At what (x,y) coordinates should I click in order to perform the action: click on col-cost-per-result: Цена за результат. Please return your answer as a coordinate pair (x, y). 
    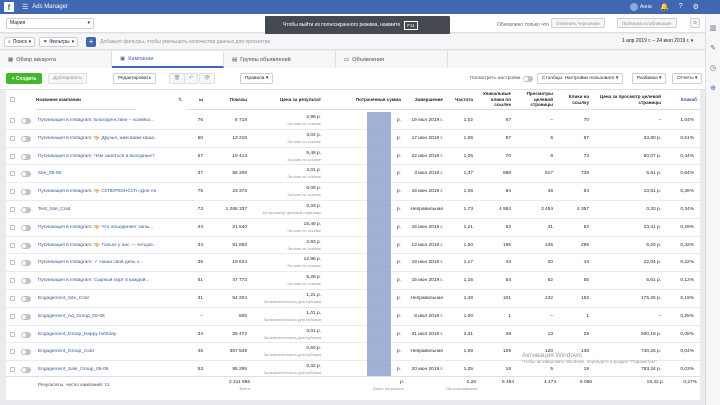
    Looking at the image, I should click on (287, 100).